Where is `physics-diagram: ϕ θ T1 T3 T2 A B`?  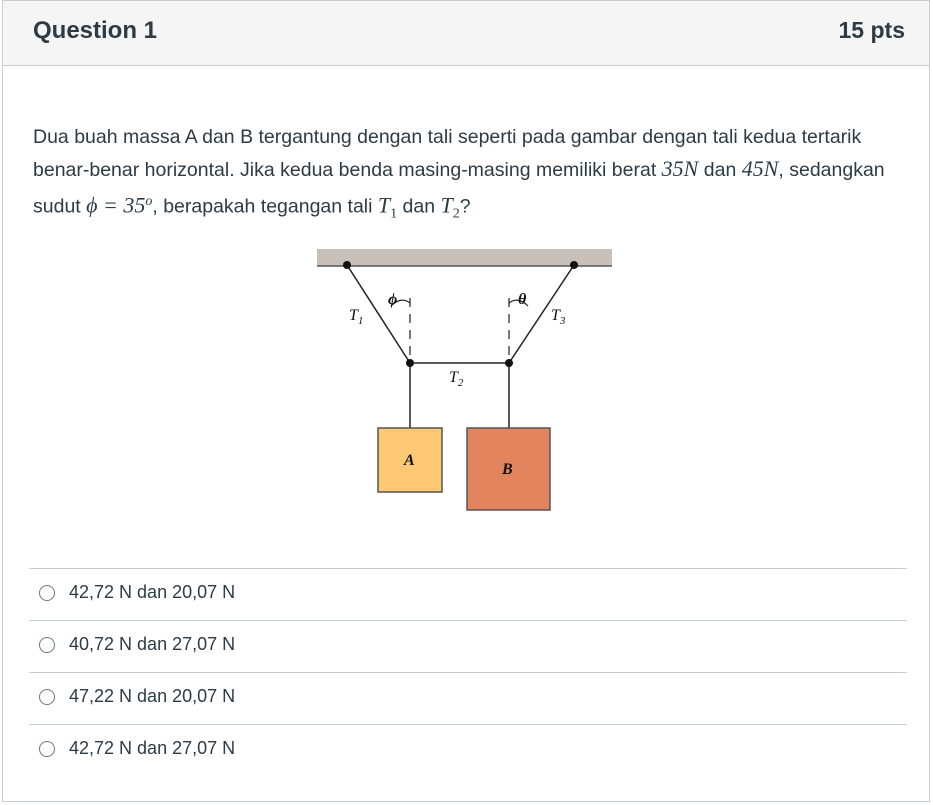 physics-diagram: ϕ θ T1 T3 T2 A B is located at coordinates (464, 380).